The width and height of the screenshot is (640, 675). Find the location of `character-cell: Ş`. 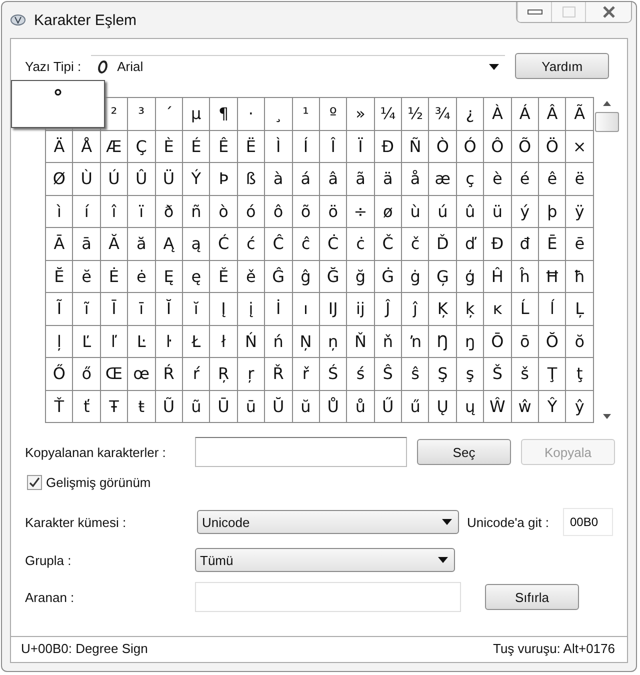

character-cell: Ş is located at coordinates (443, 374).